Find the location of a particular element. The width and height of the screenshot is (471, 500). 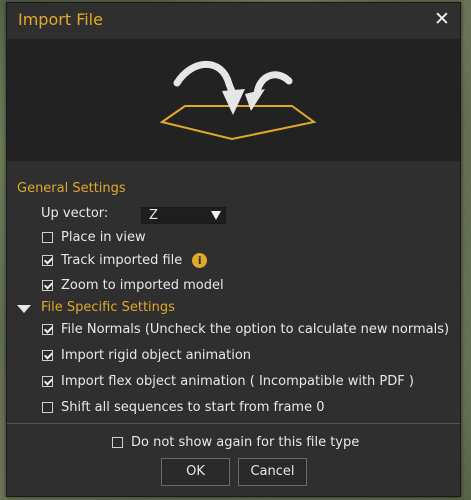

track-imported-row: Track imported file i is located at coordinates (125, 260).